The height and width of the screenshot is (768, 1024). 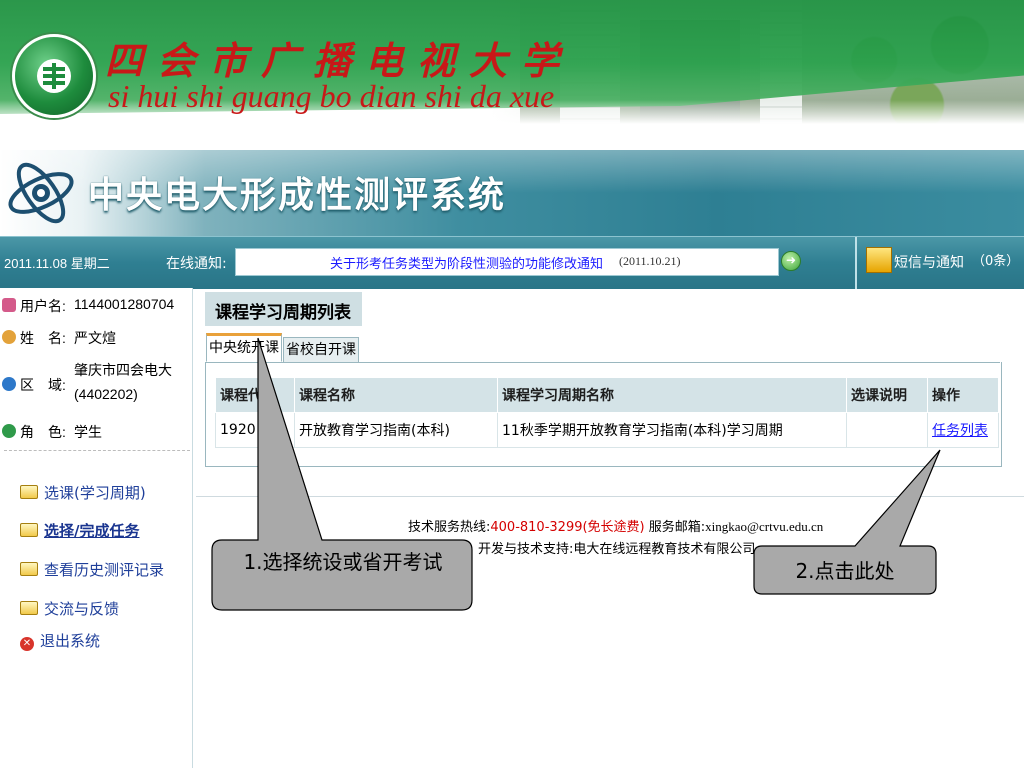 I want to click on messages-link: 短信与通知, so click(x=929, y=262).